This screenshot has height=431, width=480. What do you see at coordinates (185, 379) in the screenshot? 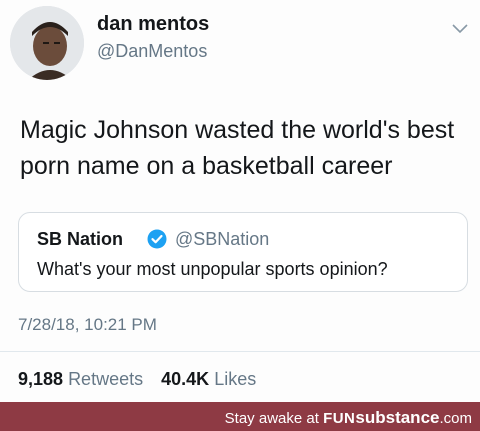
I see `likes-count: 40.4K` at bounding box center [185, 379].